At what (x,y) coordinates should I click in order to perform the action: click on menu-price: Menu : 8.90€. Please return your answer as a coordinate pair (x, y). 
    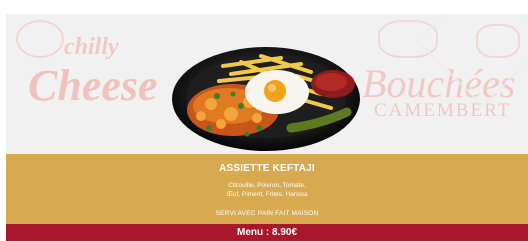
    Looking at the image, I should click on (267, 232).